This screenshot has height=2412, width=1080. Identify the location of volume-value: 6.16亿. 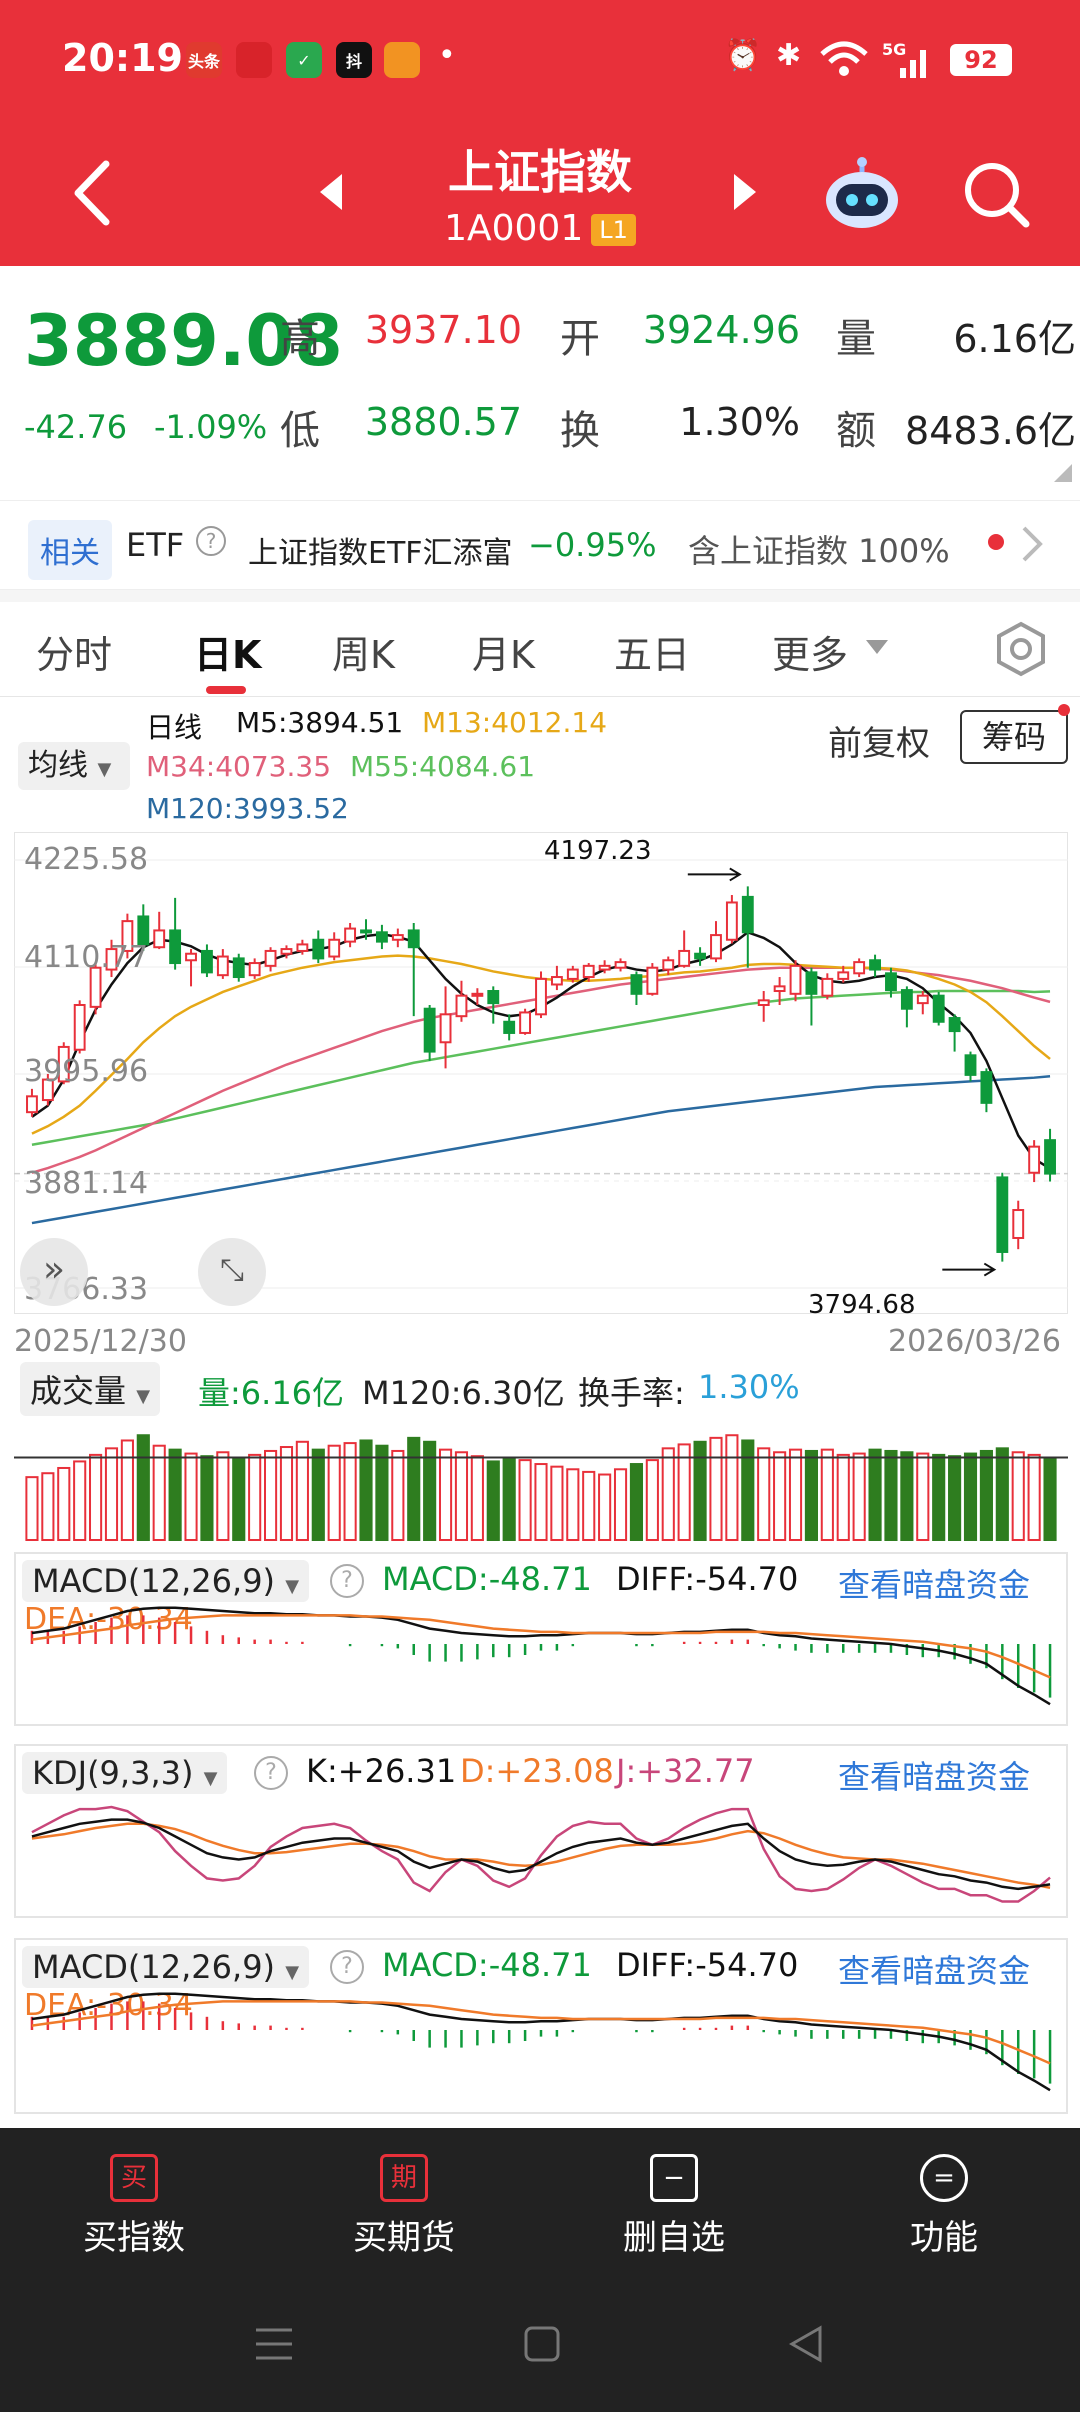
(1014, 339).